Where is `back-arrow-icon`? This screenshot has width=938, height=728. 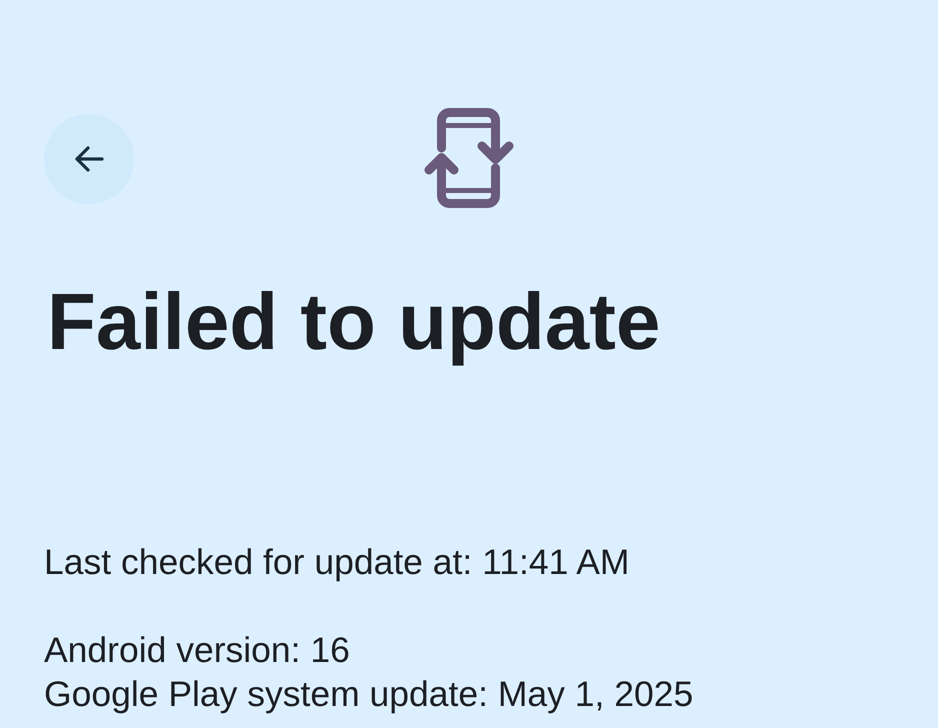 back-arrow-icon is located at coordinates (89, 159).